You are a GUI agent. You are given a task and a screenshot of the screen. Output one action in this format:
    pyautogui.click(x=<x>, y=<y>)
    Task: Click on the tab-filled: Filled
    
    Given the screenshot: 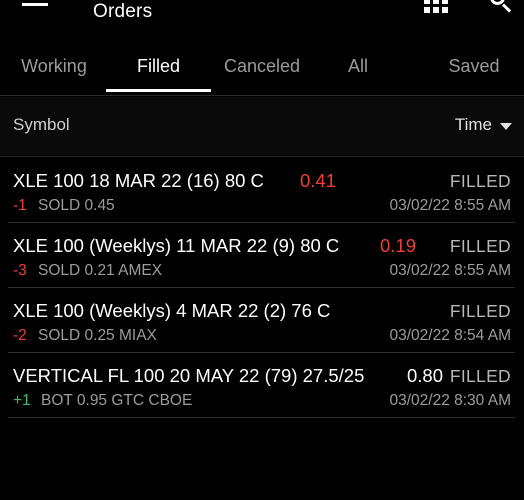 What is the action you would take?
    pyautogui.click(x=158, y=66)
    